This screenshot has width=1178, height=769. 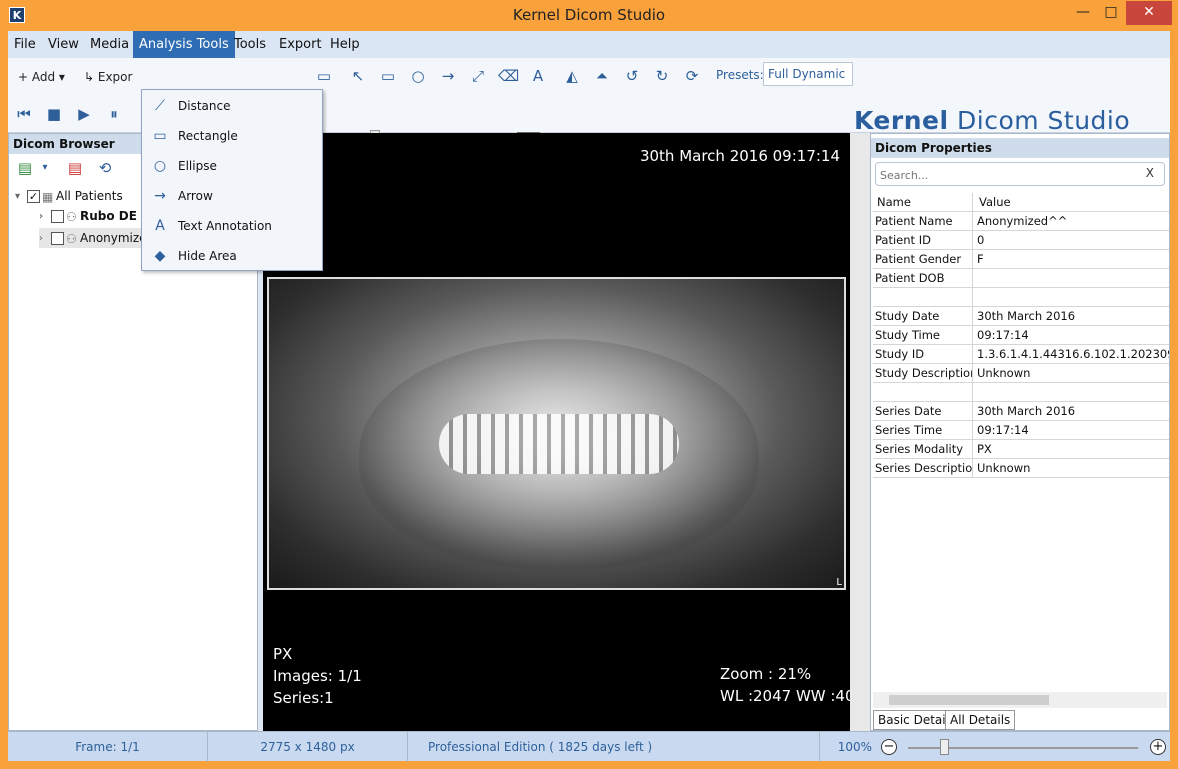 I want to click on pause-icon: ⏸, so click(x=114, y=114).